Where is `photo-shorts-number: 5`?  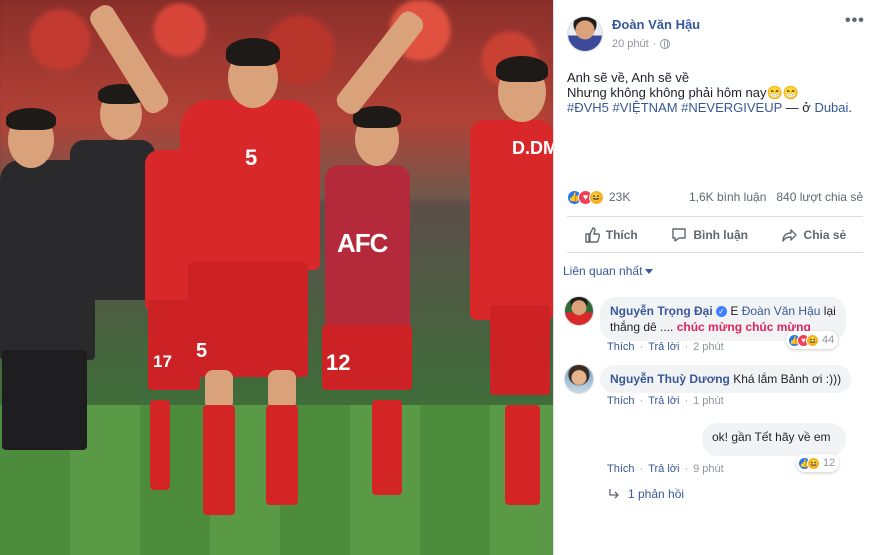
photo-shorts-number: 5 is located at coordinates (202, 351).